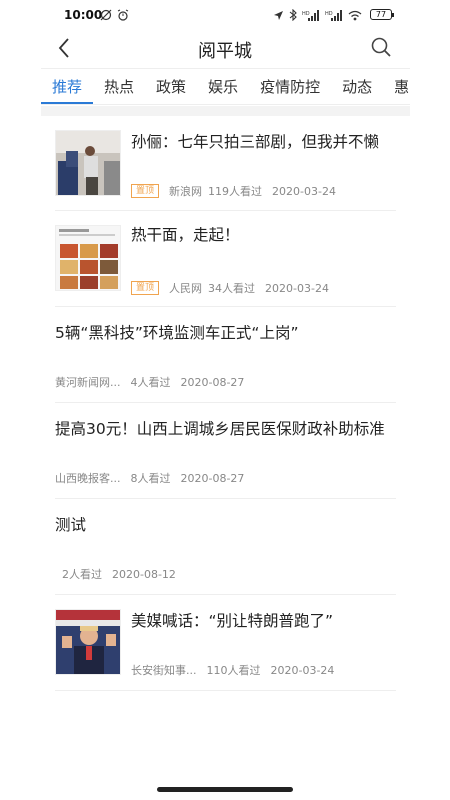  I want to click on news-views: 110人看过, so click(233, 670).